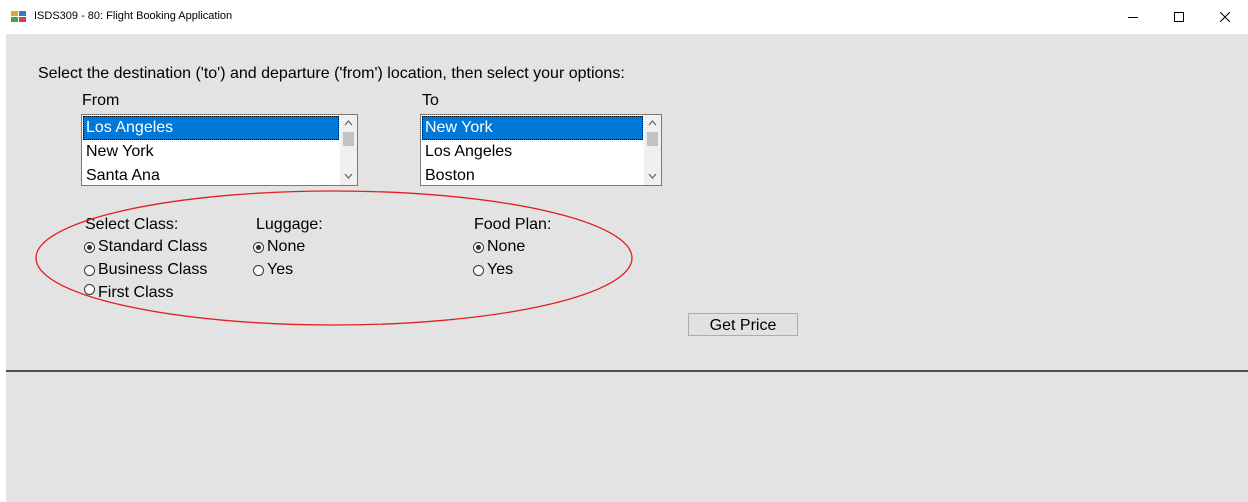 This screenshot has height=502, width=1248. What do you see at coordinates (153, 269) in the screenshot?
I see `radio-label: Business Class` at bounding box center [153, 269].